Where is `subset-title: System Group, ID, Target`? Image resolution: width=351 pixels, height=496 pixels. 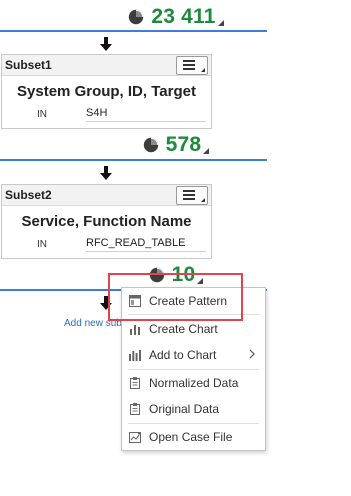
subset-title: System Group, ID, Target is located at coordinates (106, 91).